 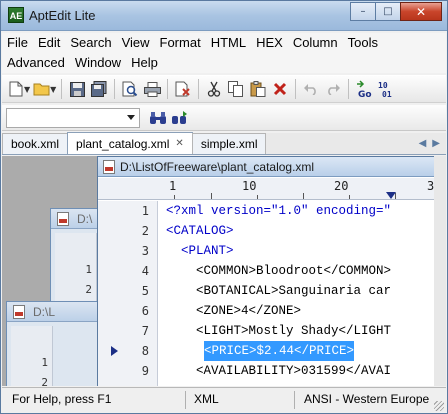 I want to click on open-folder-icon, so click(x=42, y=89).